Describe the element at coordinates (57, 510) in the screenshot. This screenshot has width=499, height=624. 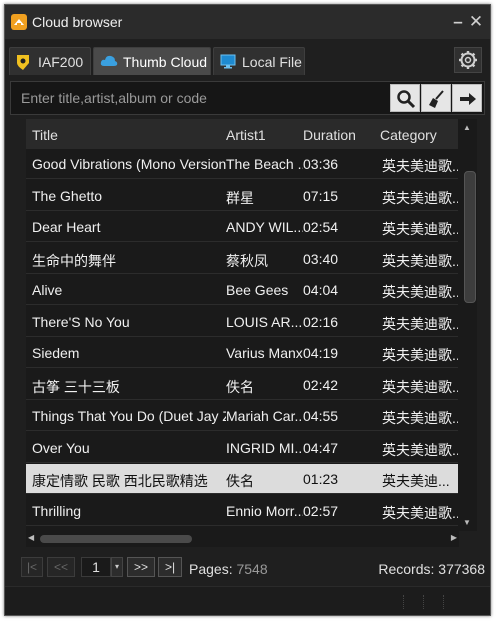
I see `cell-title: Thrilling` at that location.